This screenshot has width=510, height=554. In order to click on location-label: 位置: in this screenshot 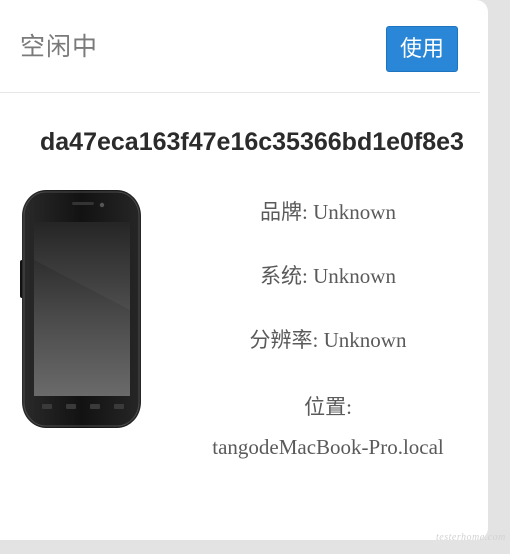, I will do `click(328, 407)`.